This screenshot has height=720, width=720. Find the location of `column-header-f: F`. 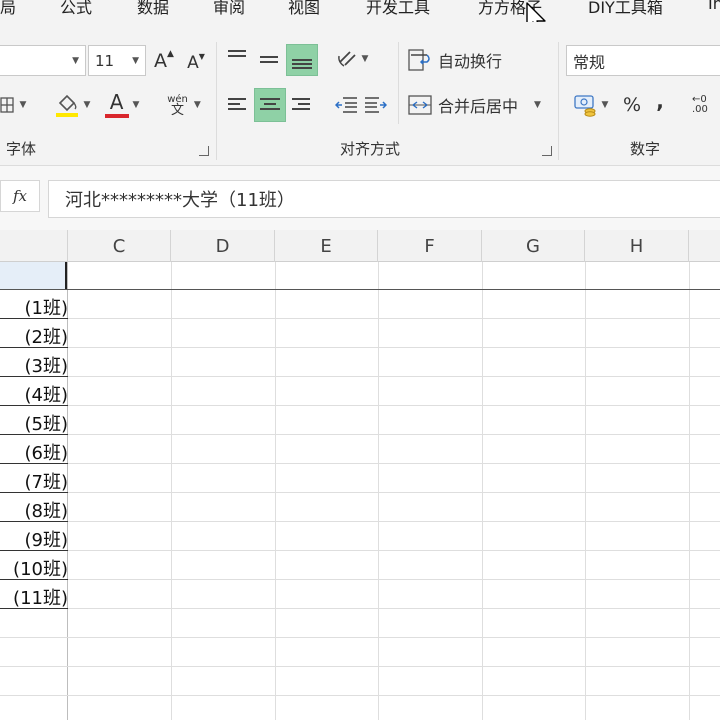

column-header-f: F is located at coordinates (430, 246).